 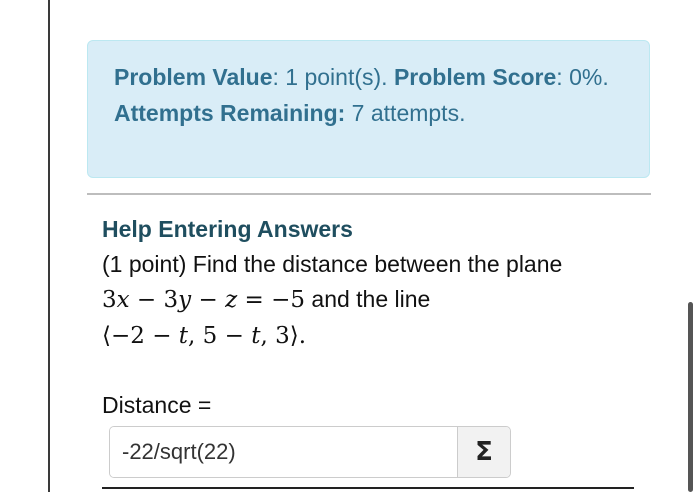 I want to click on plane-equation: 3x − 3y − z = −5, so click(x=204, y=300).